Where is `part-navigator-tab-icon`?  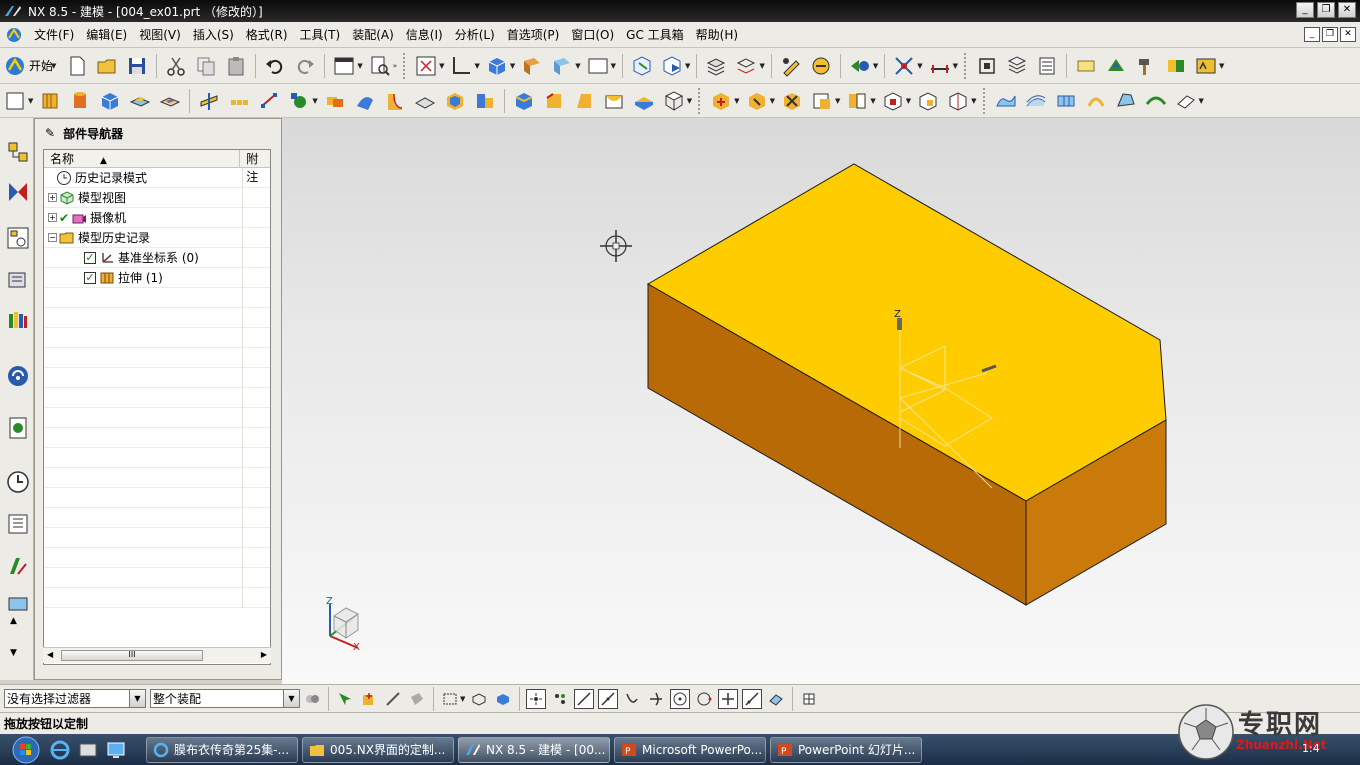 part-navigator-tab-icon is located at coordinates (18, 238).